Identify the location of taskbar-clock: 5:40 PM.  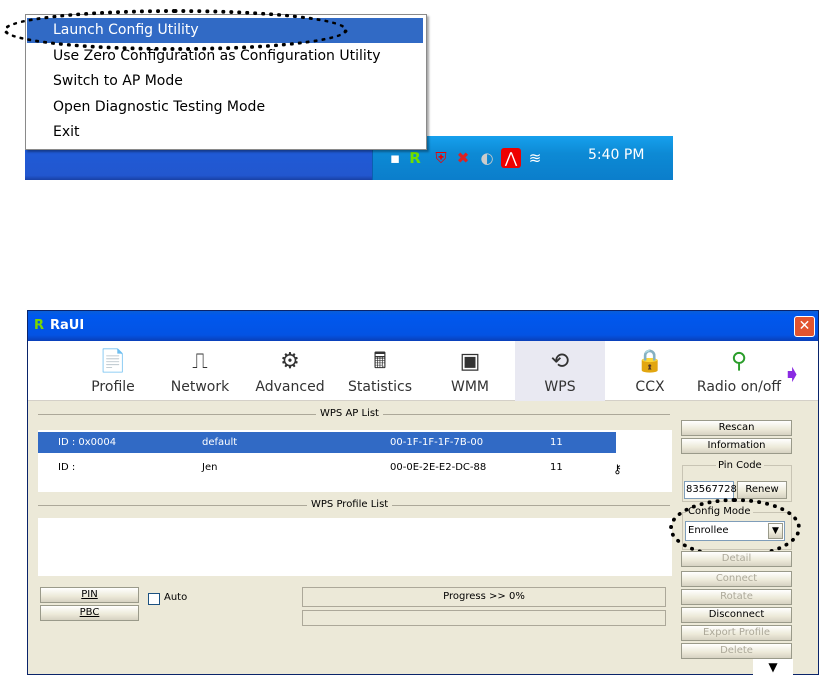
(616, 155).